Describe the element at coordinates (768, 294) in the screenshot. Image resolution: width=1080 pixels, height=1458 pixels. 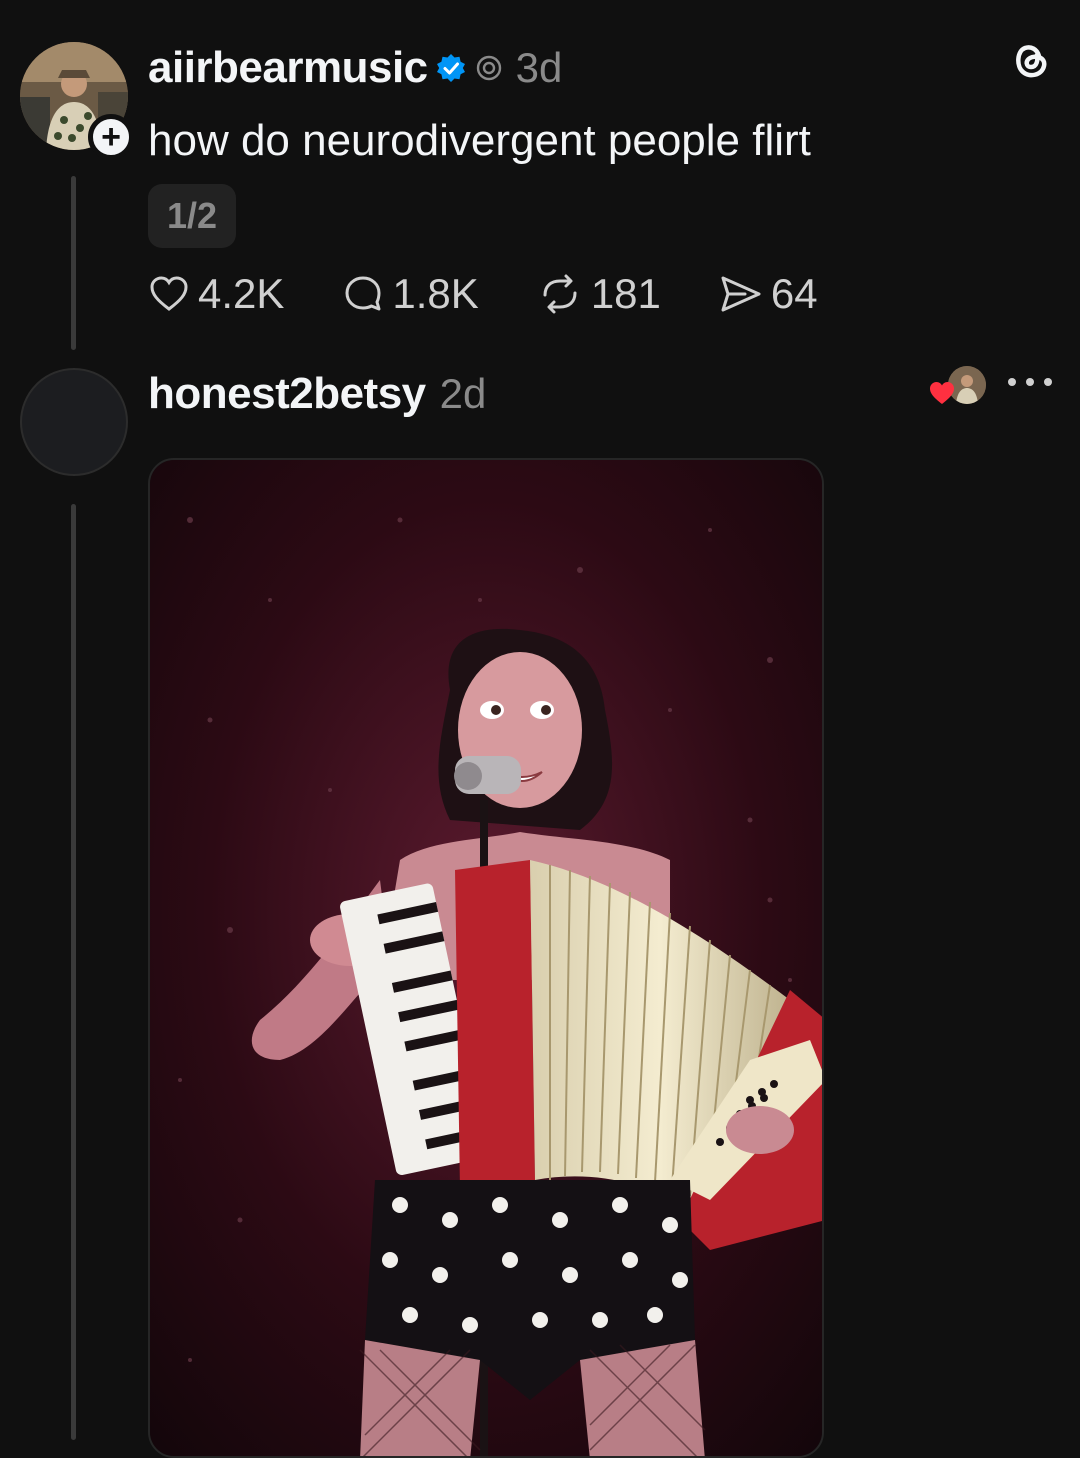
I see `share-button: 64` at that location.